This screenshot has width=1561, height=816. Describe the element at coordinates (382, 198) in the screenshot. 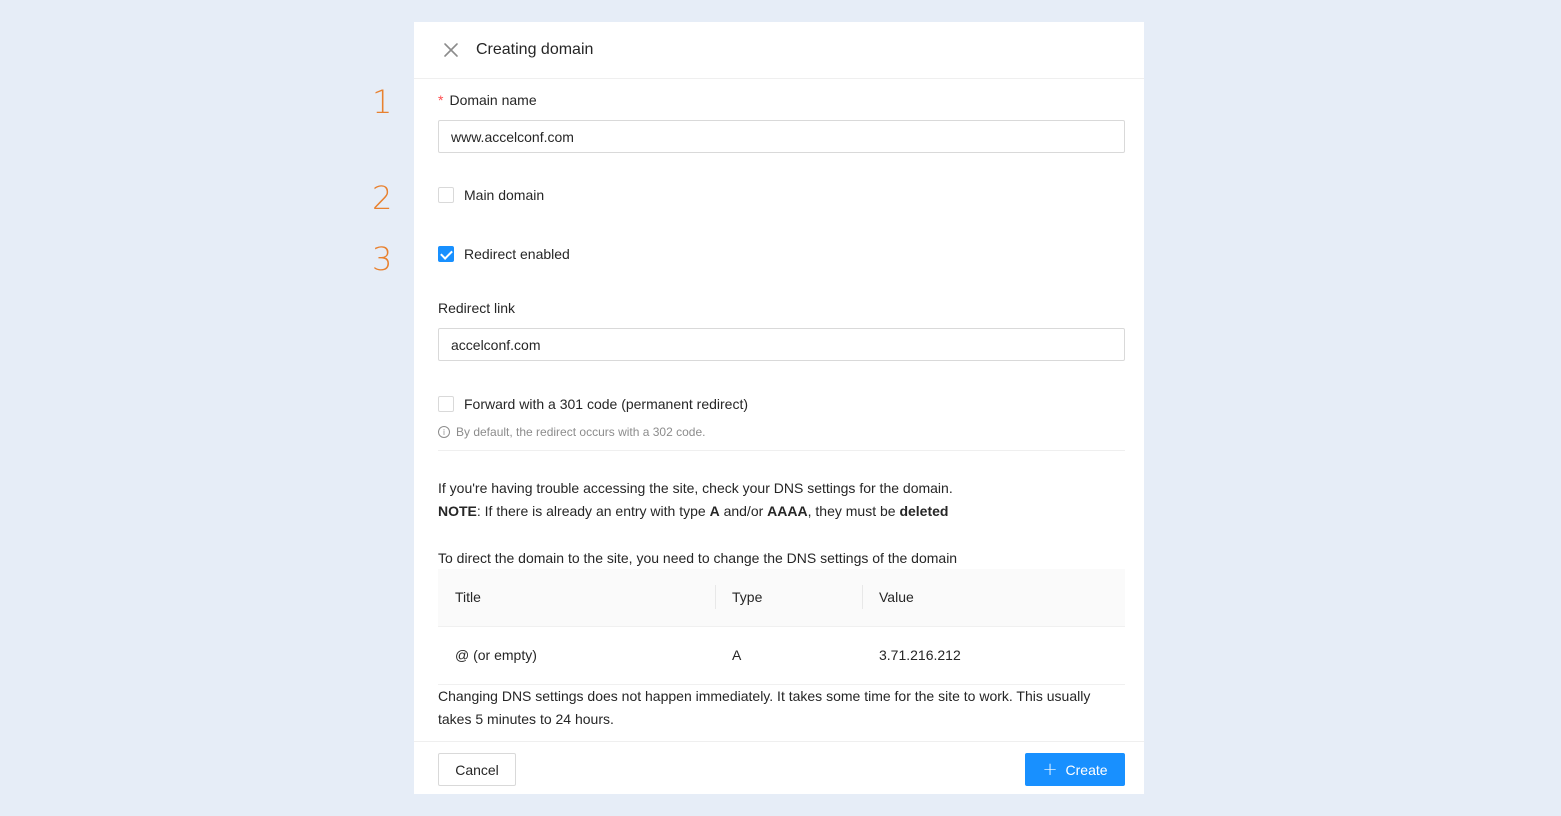

I see `step-number-2: 2` at that location.